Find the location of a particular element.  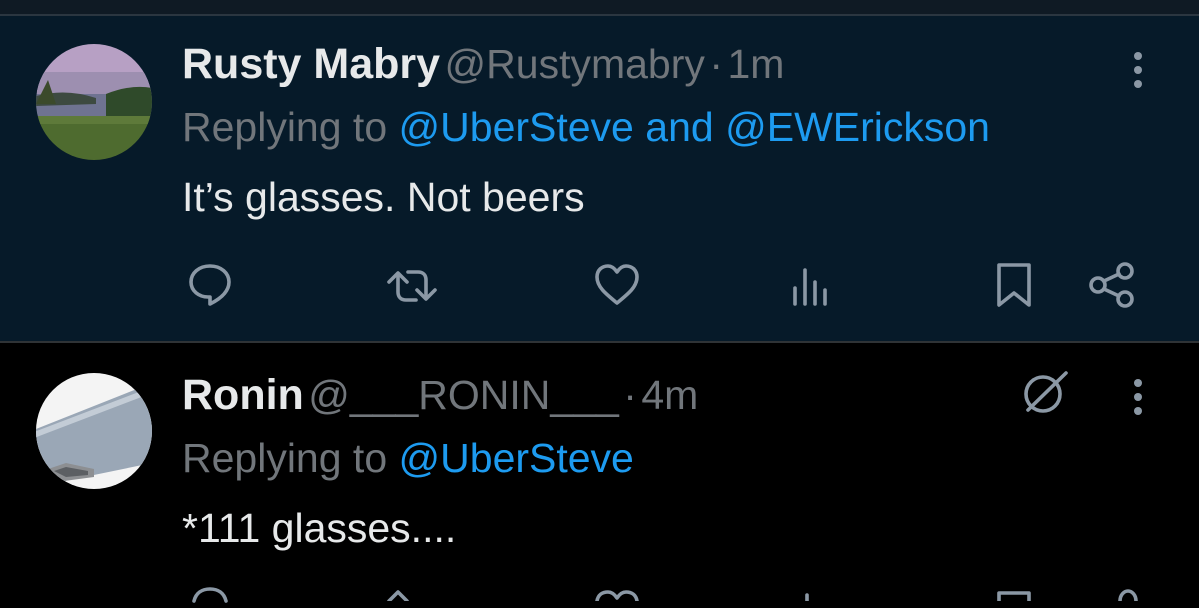

previous-tweet-strip is located at coordinates (599, 7).